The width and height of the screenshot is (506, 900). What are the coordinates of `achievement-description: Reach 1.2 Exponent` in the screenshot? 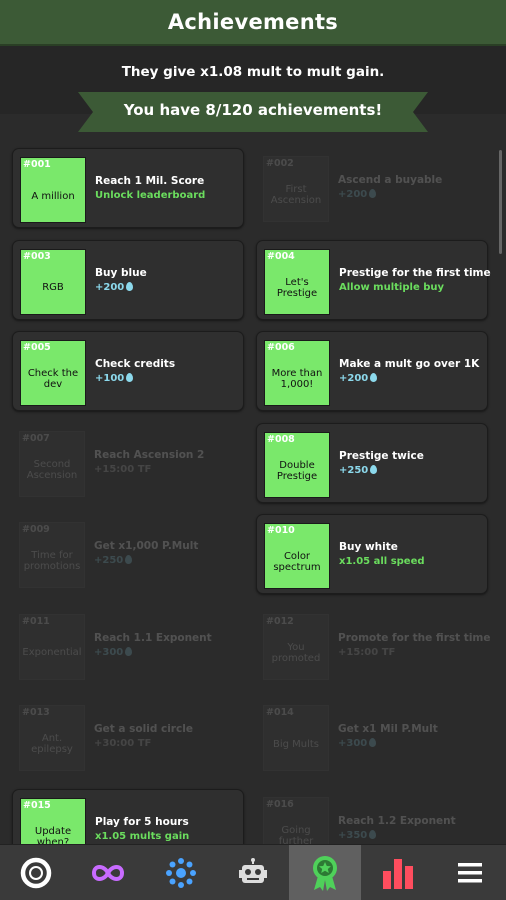 It's located at (397, 820).